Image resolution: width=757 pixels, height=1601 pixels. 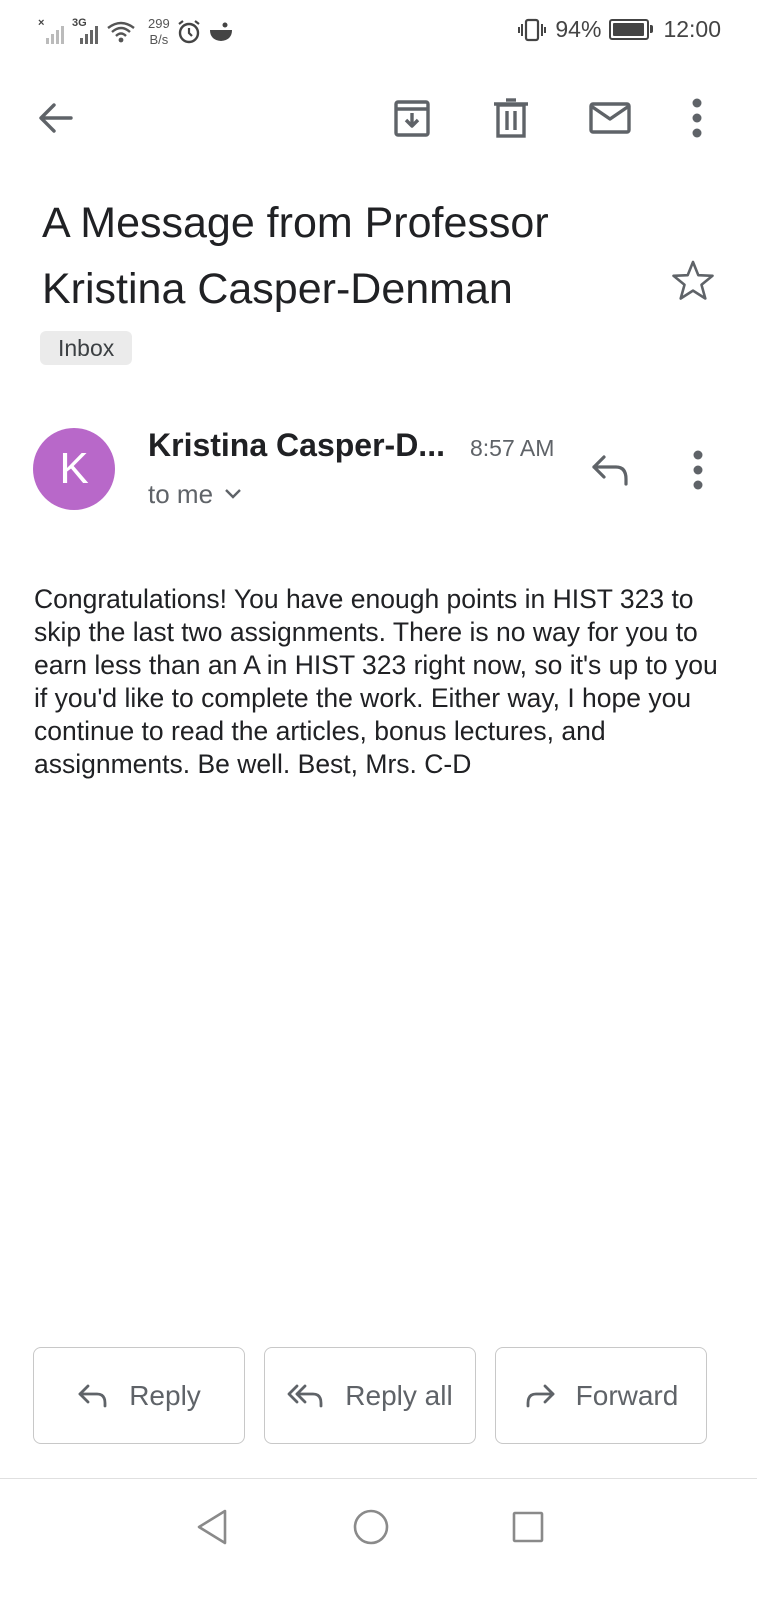 I want to click on mail-icon, so click(x=610, y=118).